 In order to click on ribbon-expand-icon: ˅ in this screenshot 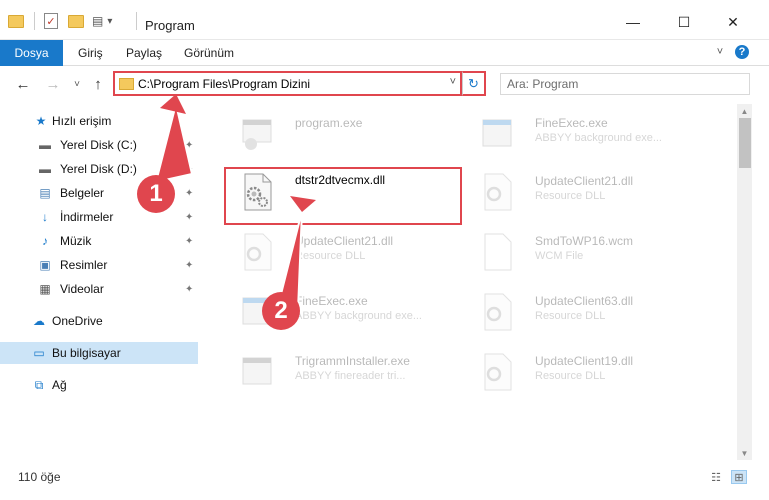, I will do `click(720, 52)`.